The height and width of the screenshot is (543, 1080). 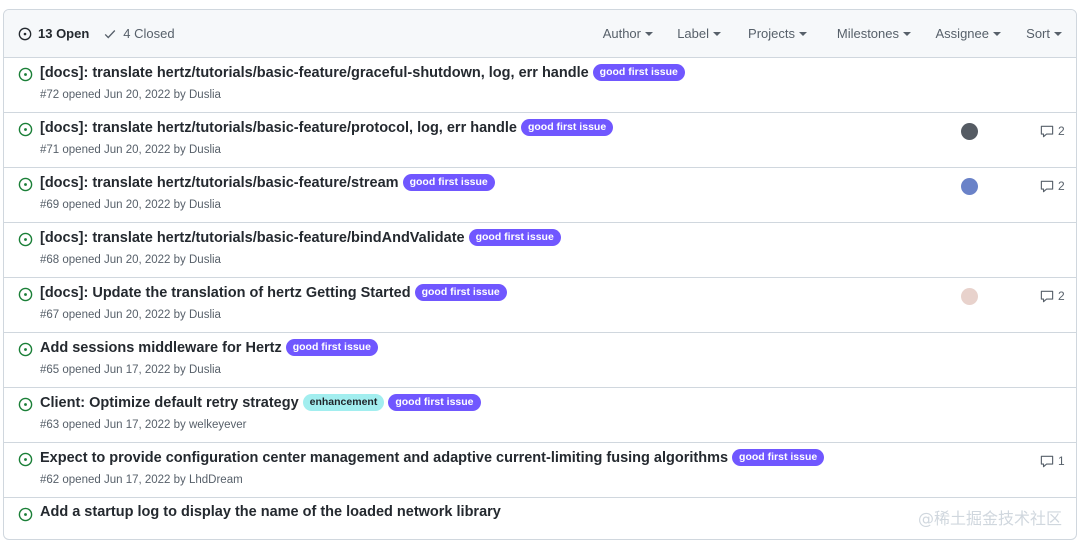 I want to click on closed-issues-tab: 4 Closed, so click(x=139, y=33).